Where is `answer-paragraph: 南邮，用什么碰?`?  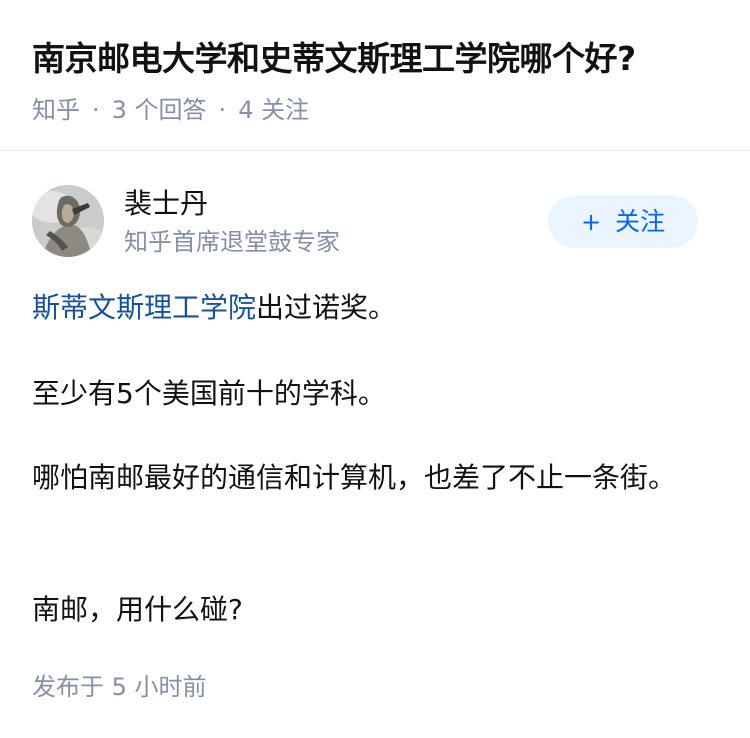 answer-paragraph: 南邮，用什么碰? is located at coordinates (137, 609).